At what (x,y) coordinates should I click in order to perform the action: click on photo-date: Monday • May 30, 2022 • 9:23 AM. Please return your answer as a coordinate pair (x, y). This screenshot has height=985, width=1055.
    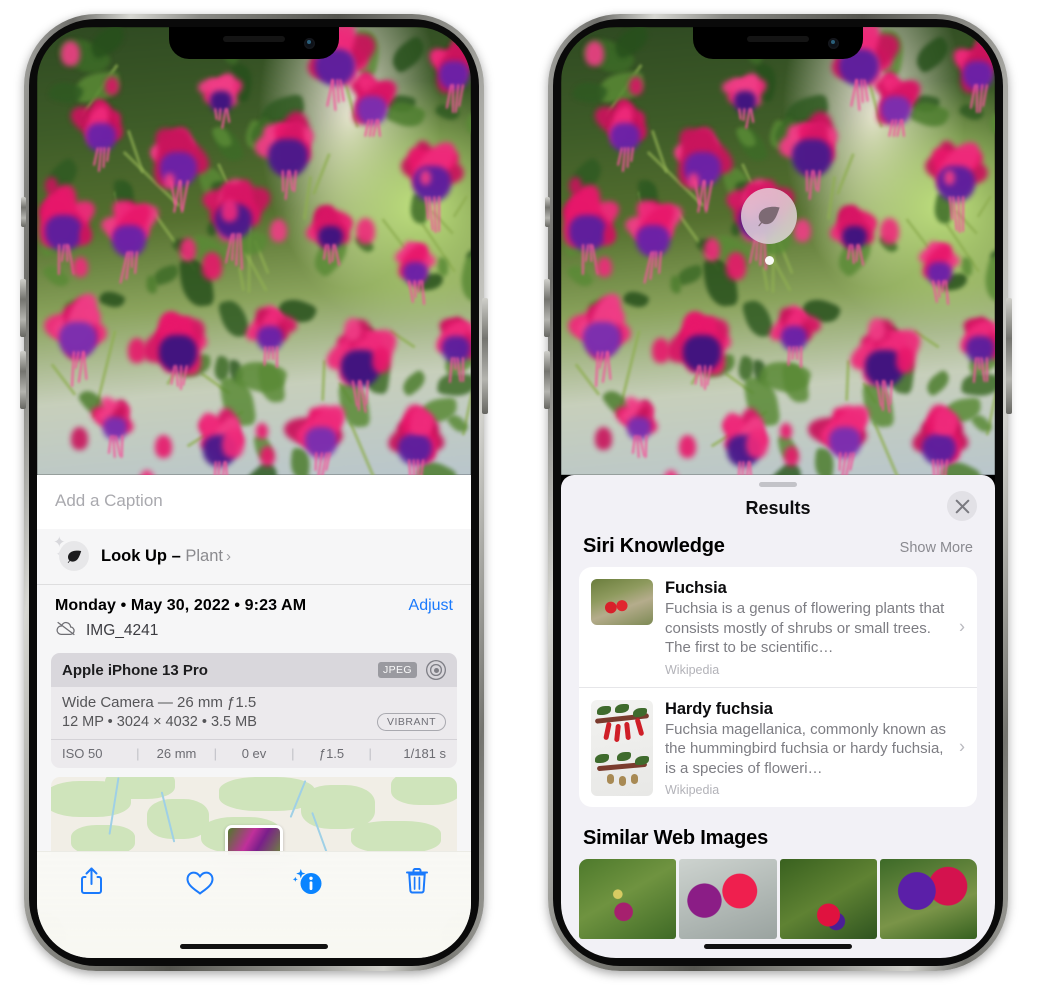
    Looking at the image, I should click on (181, 605).